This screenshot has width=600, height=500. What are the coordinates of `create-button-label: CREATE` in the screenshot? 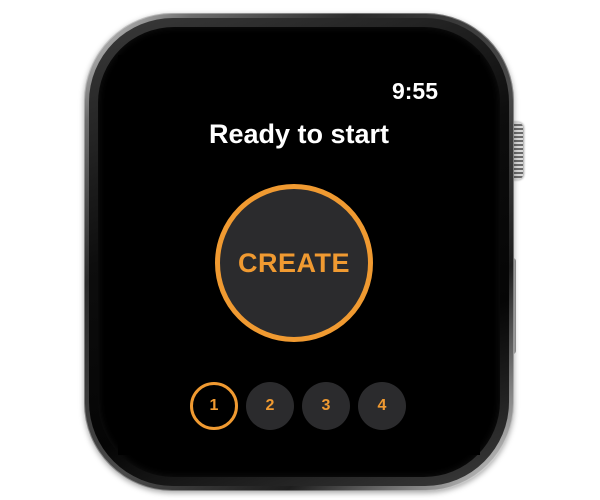 It's located at (293, 262).